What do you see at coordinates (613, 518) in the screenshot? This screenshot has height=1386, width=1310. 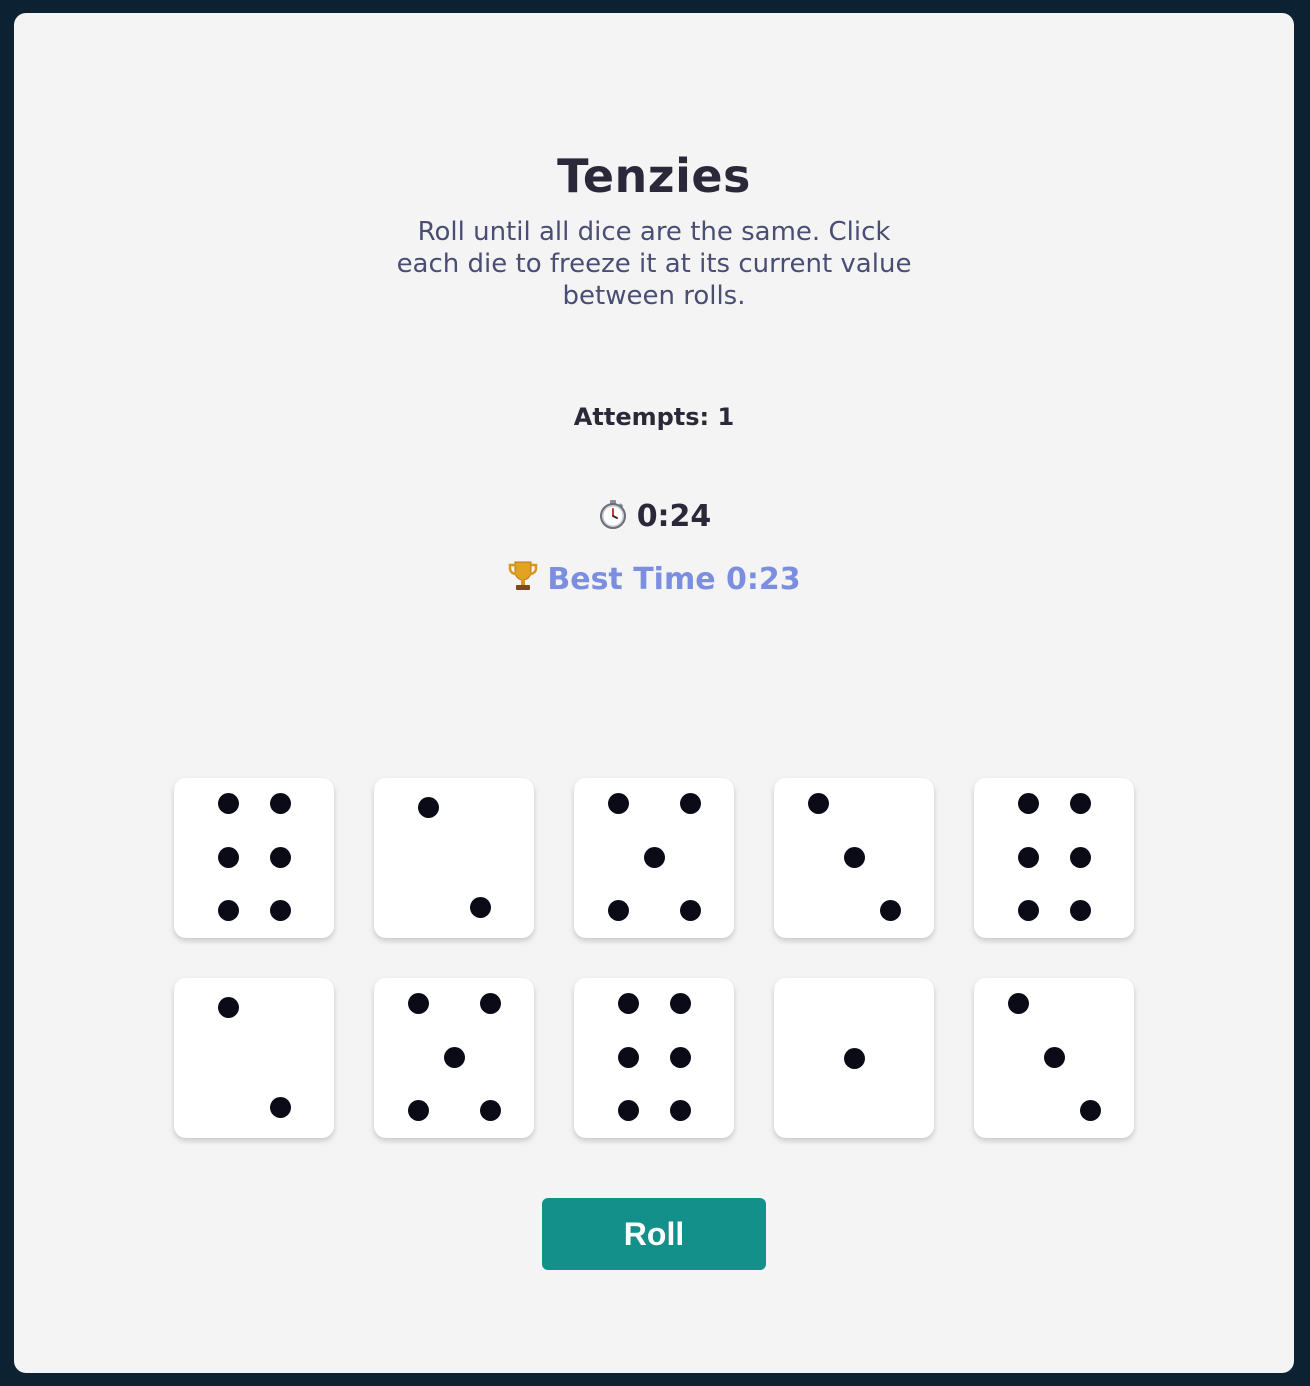 I see `stopwatch-icon` at bounding box center [613, 518].